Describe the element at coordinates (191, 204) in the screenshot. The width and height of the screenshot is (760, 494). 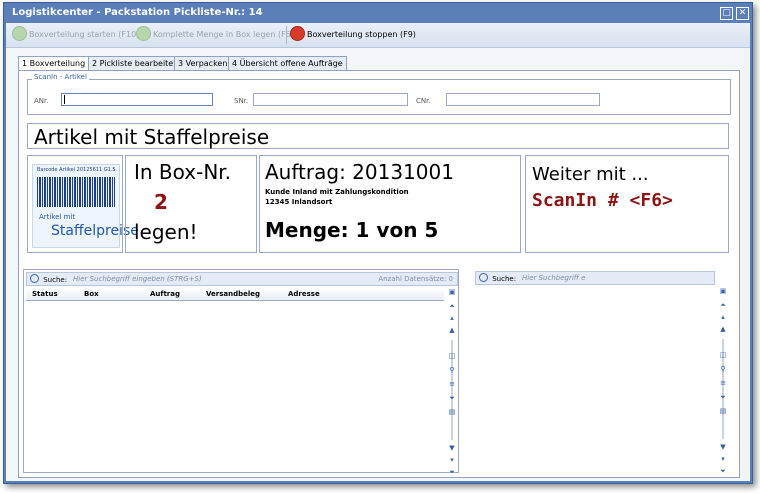
I see `box-panel: In Box-Nr. 2 legen!` at that location.